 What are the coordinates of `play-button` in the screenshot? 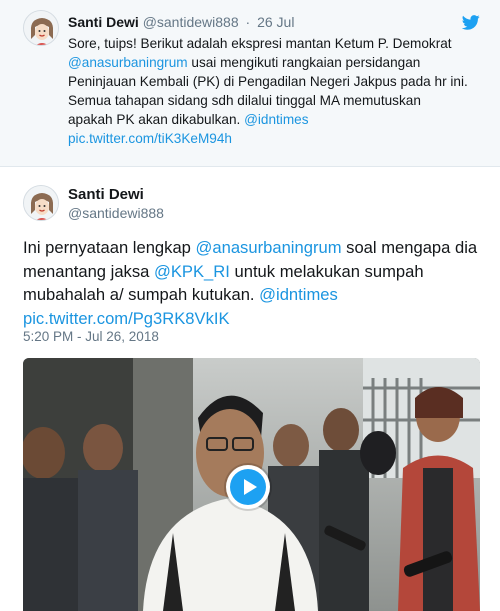 It's located at (248, 487).